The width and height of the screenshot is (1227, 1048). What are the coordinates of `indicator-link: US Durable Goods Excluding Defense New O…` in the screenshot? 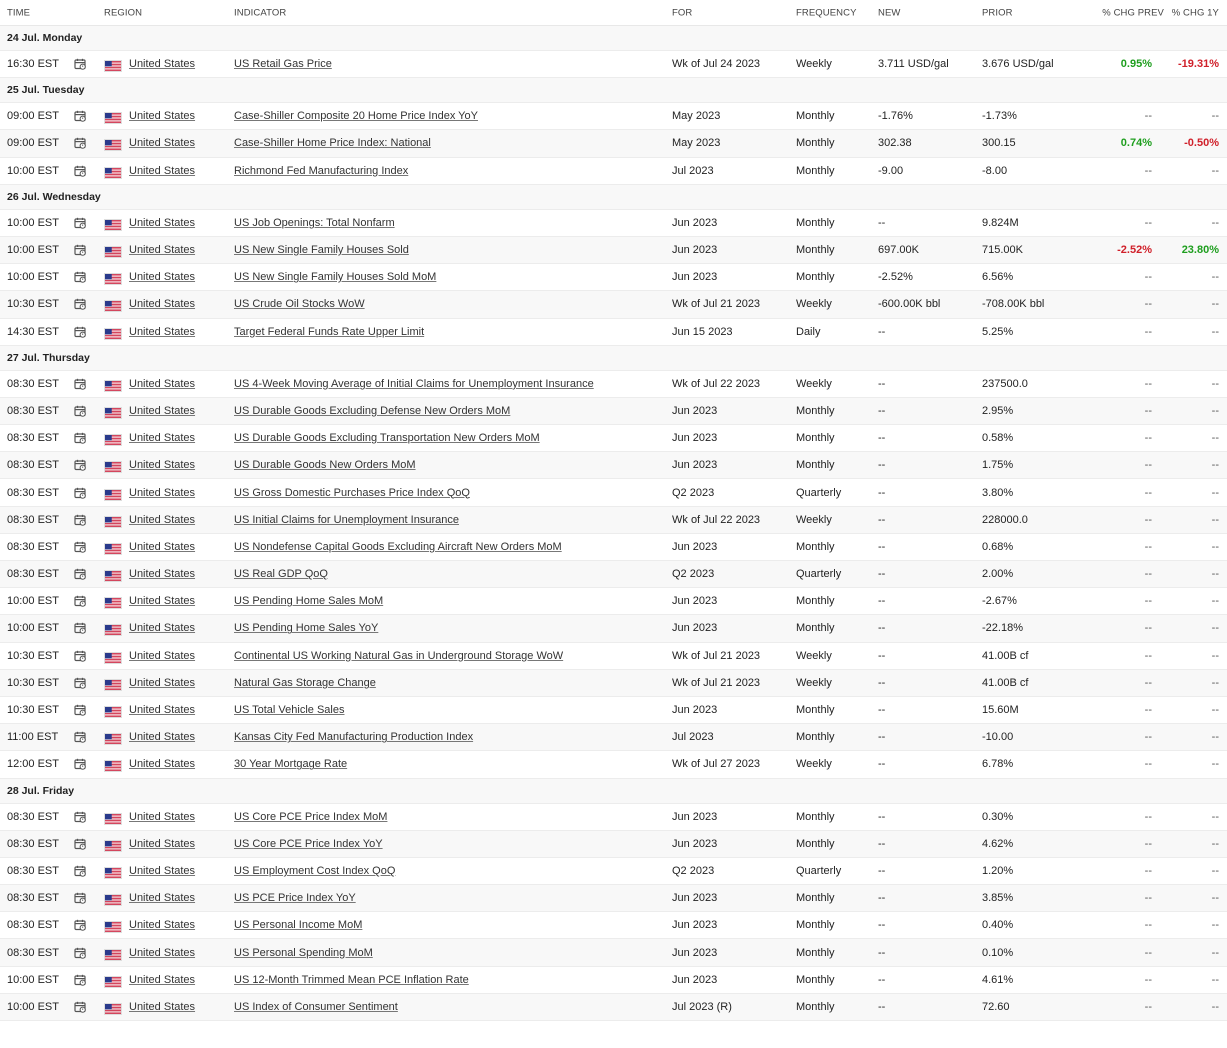 It's located at (372, 411).